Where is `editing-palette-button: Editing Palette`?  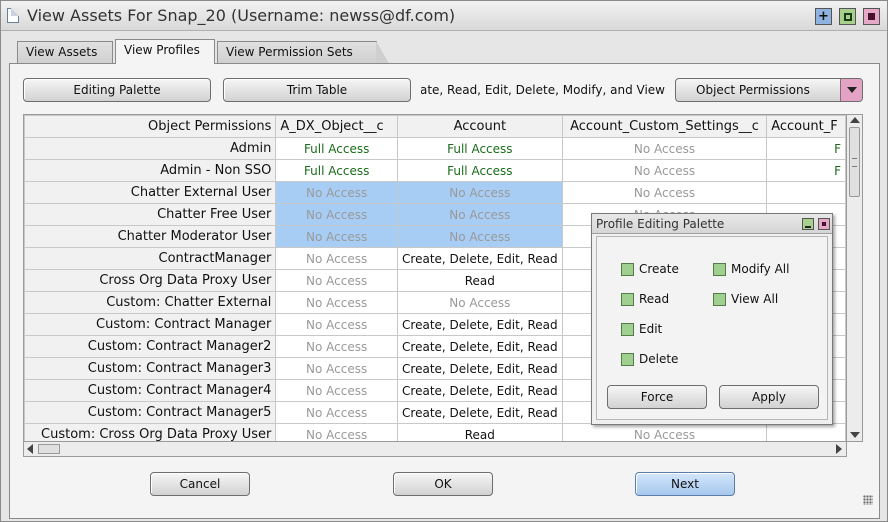 editing-palette-button: Editing Palette is located at coordinates (117, 90).